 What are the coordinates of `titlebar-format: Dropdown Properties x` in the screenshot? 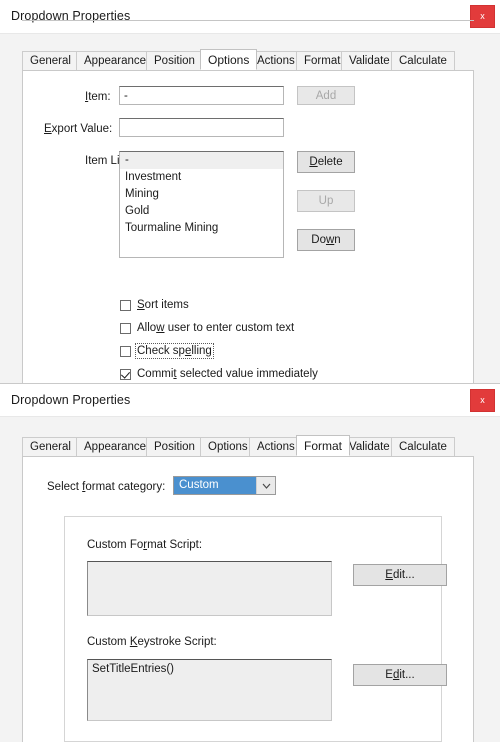 It's located at (250, 400).